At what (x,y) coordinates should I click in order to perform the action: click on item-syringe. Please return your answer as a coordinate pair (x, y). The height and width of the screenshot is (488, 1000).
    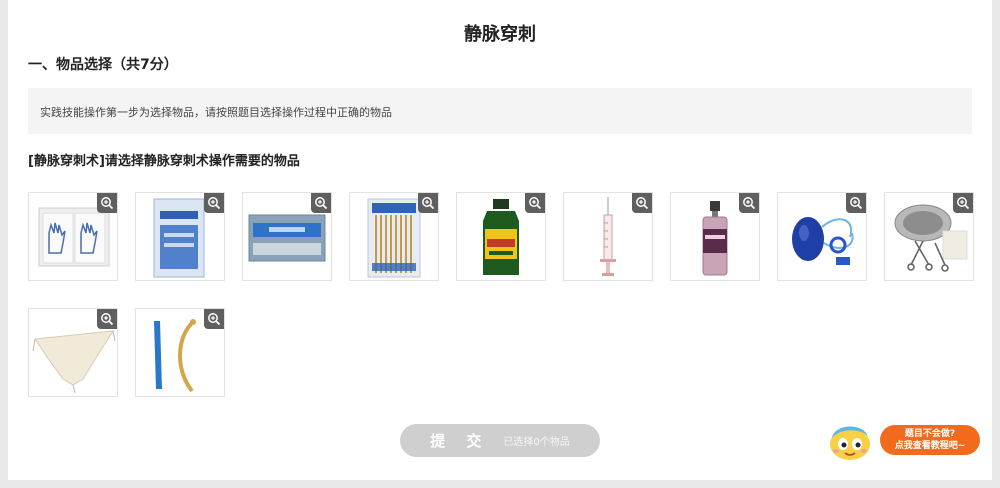
    Looking at the image, I should click on (608, 236).